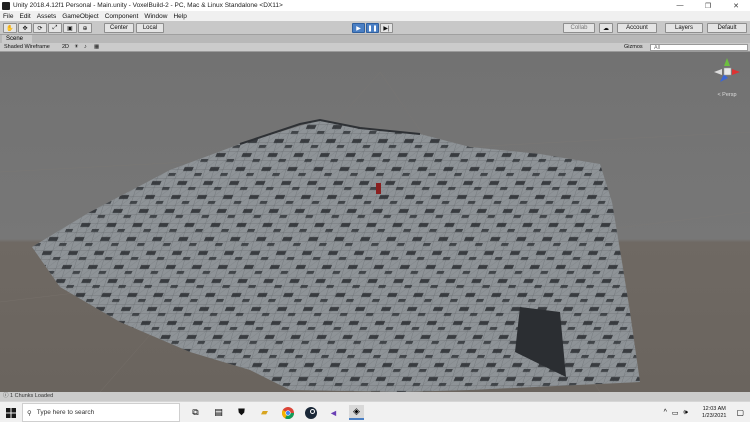 The height and width of the screenshot is (422, 750). Describe the element at coordinates (375, 39) in the screenshot. I see `scene-tab-strip: Scene` at that location.